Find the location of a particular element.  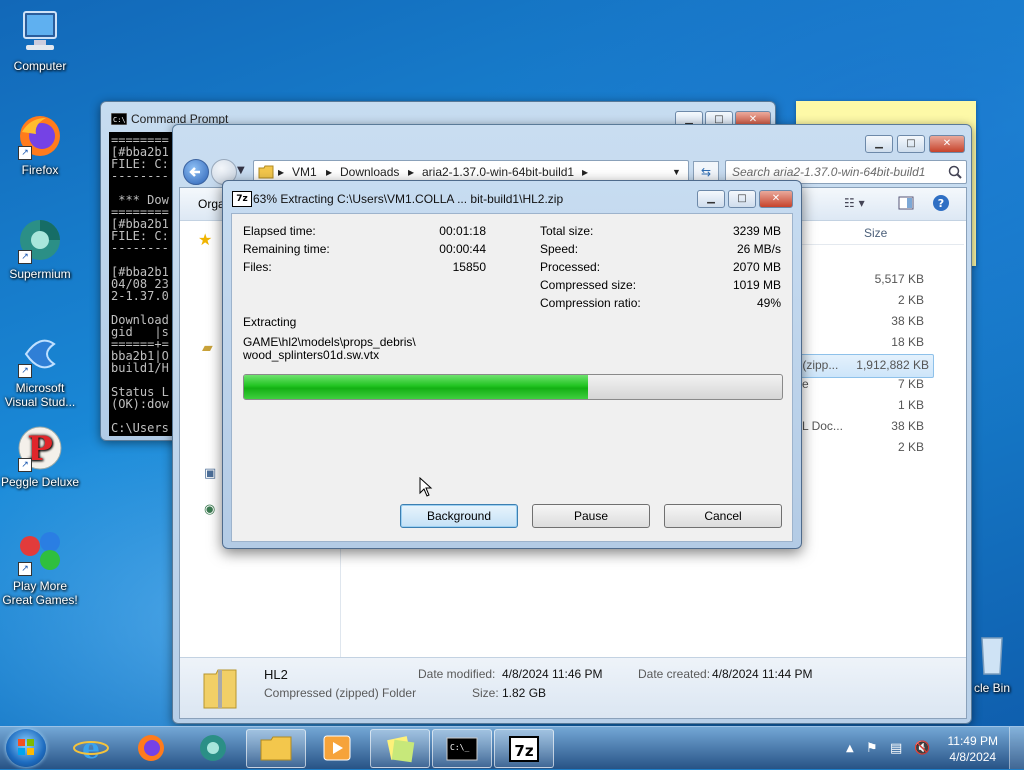

action-center-flag-icon: ⚑ is located at coordinates (872, 748).